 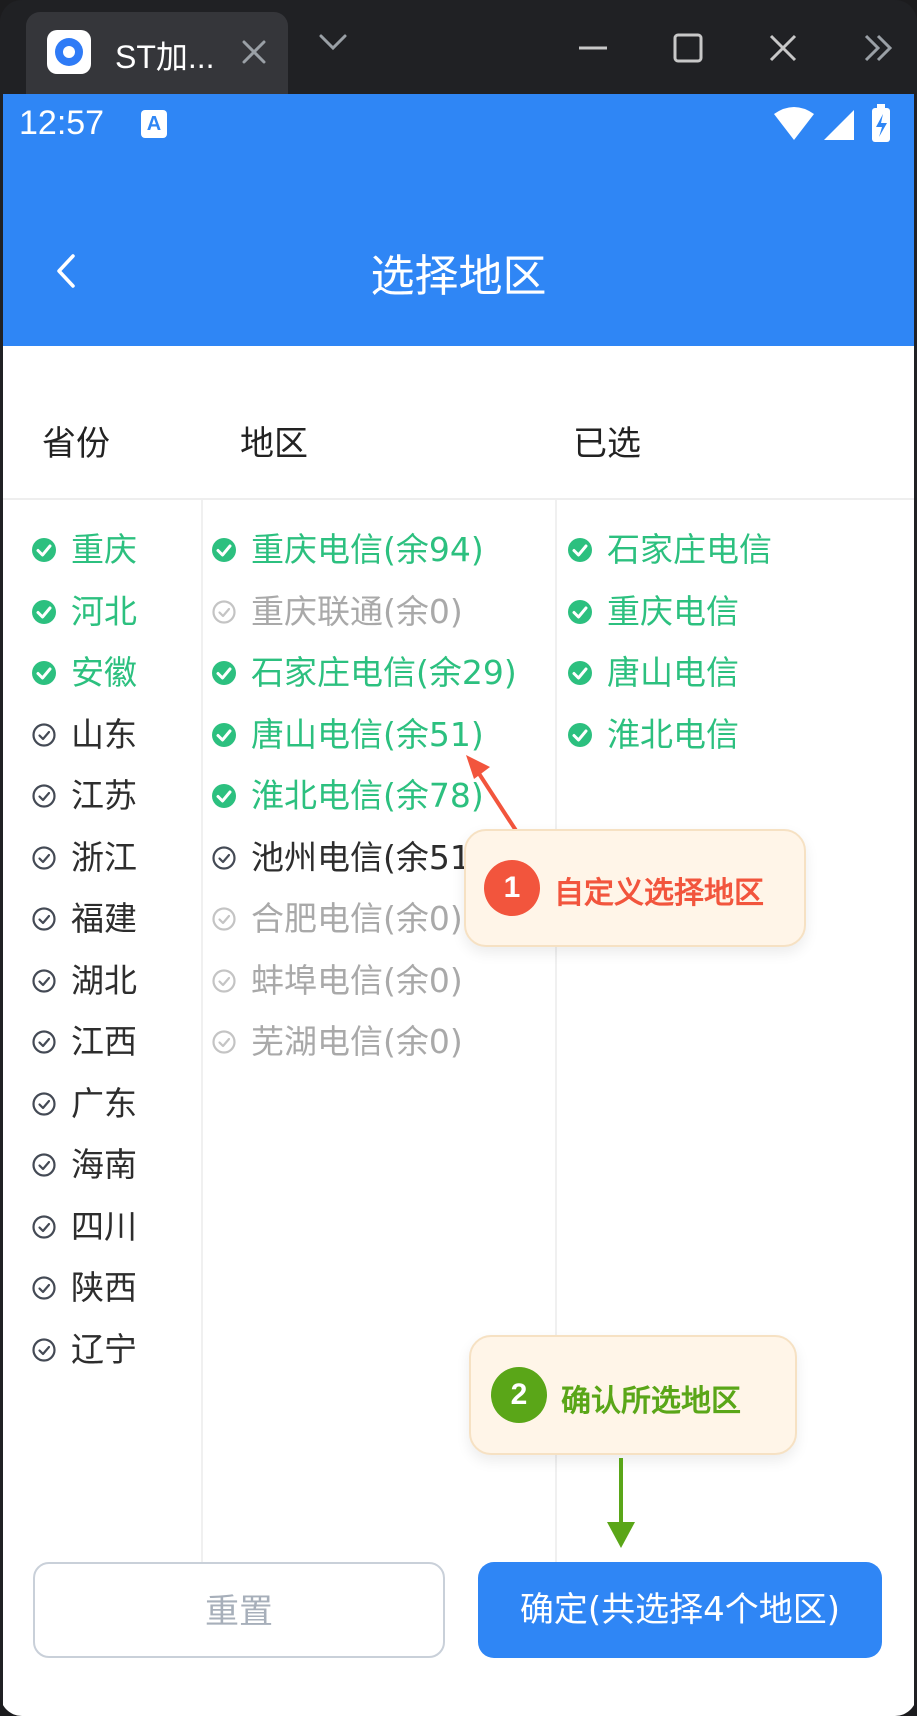 I want to click on column-header-region: 地区, so click(x=274, y=444).